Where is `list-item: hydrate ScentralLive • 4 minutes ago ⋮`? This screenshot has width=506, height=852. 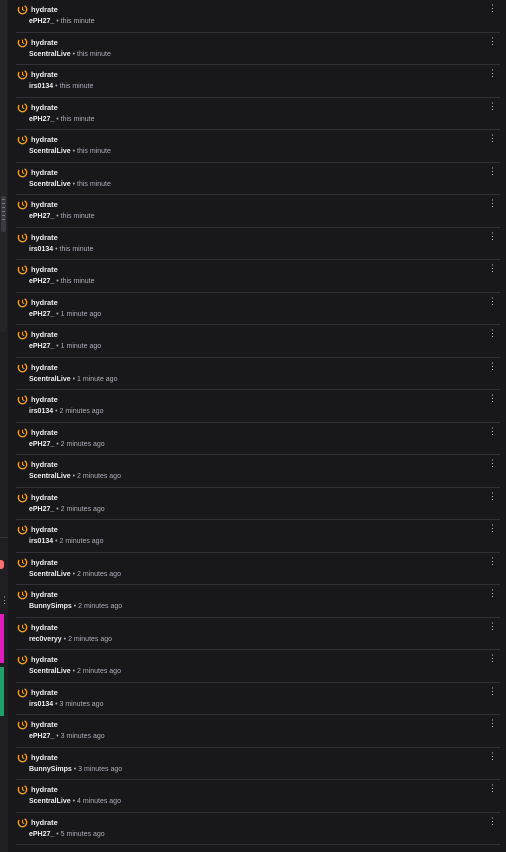 list-item: hydrate ScentralLive • 4 minutes ago ⋮ is located at coordinates (258, 796).